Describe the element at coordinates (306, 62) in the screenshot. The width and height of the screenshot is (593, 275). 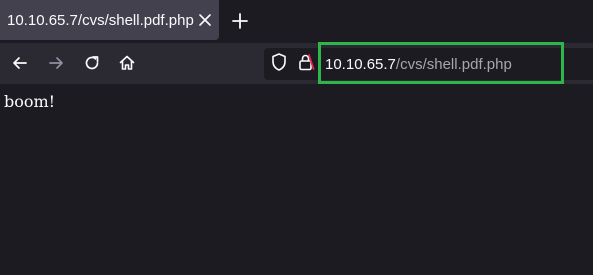
I see `insecure-lock-icon` at that location.